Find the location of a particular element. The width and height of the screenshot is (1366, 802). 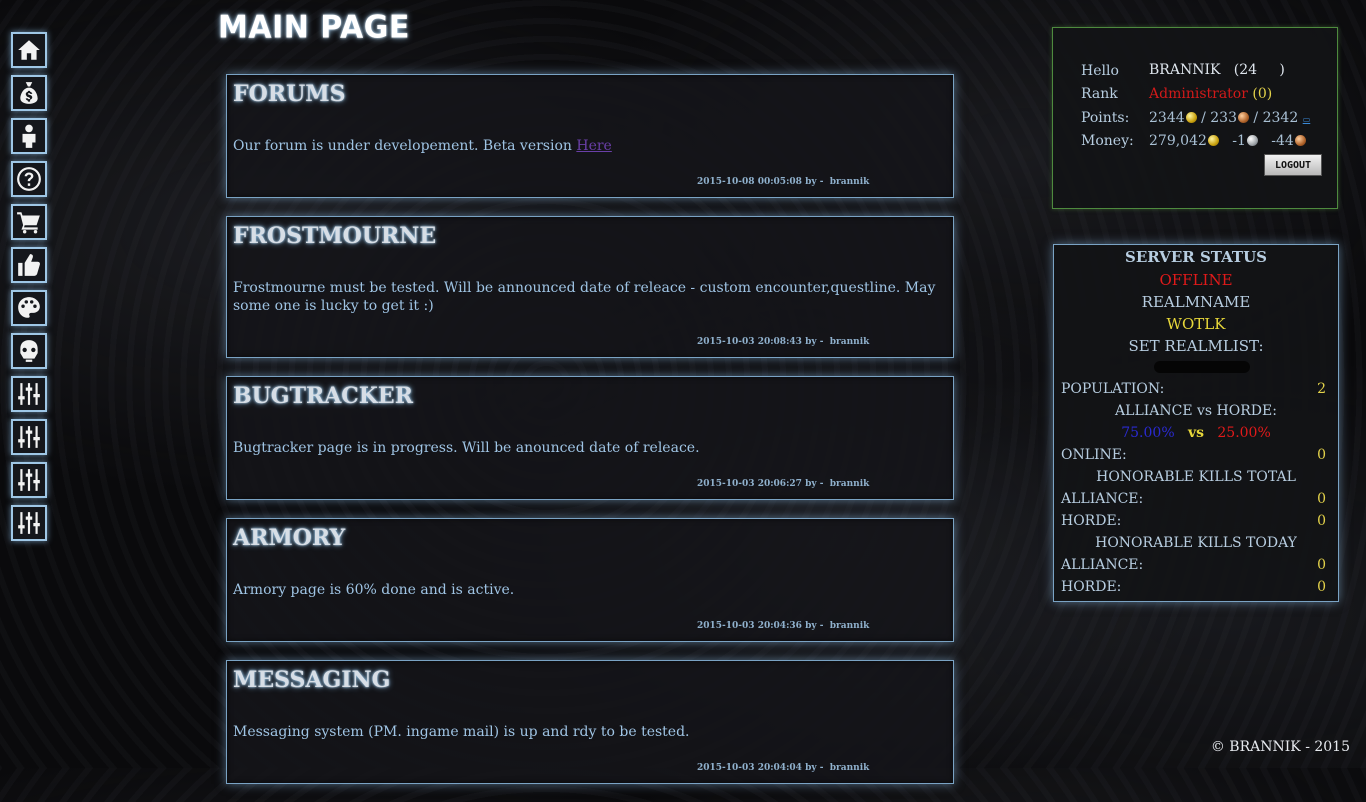

hk-total-label: HONORABLE KILLS TOTAL is located at coordinates (1196, 477).